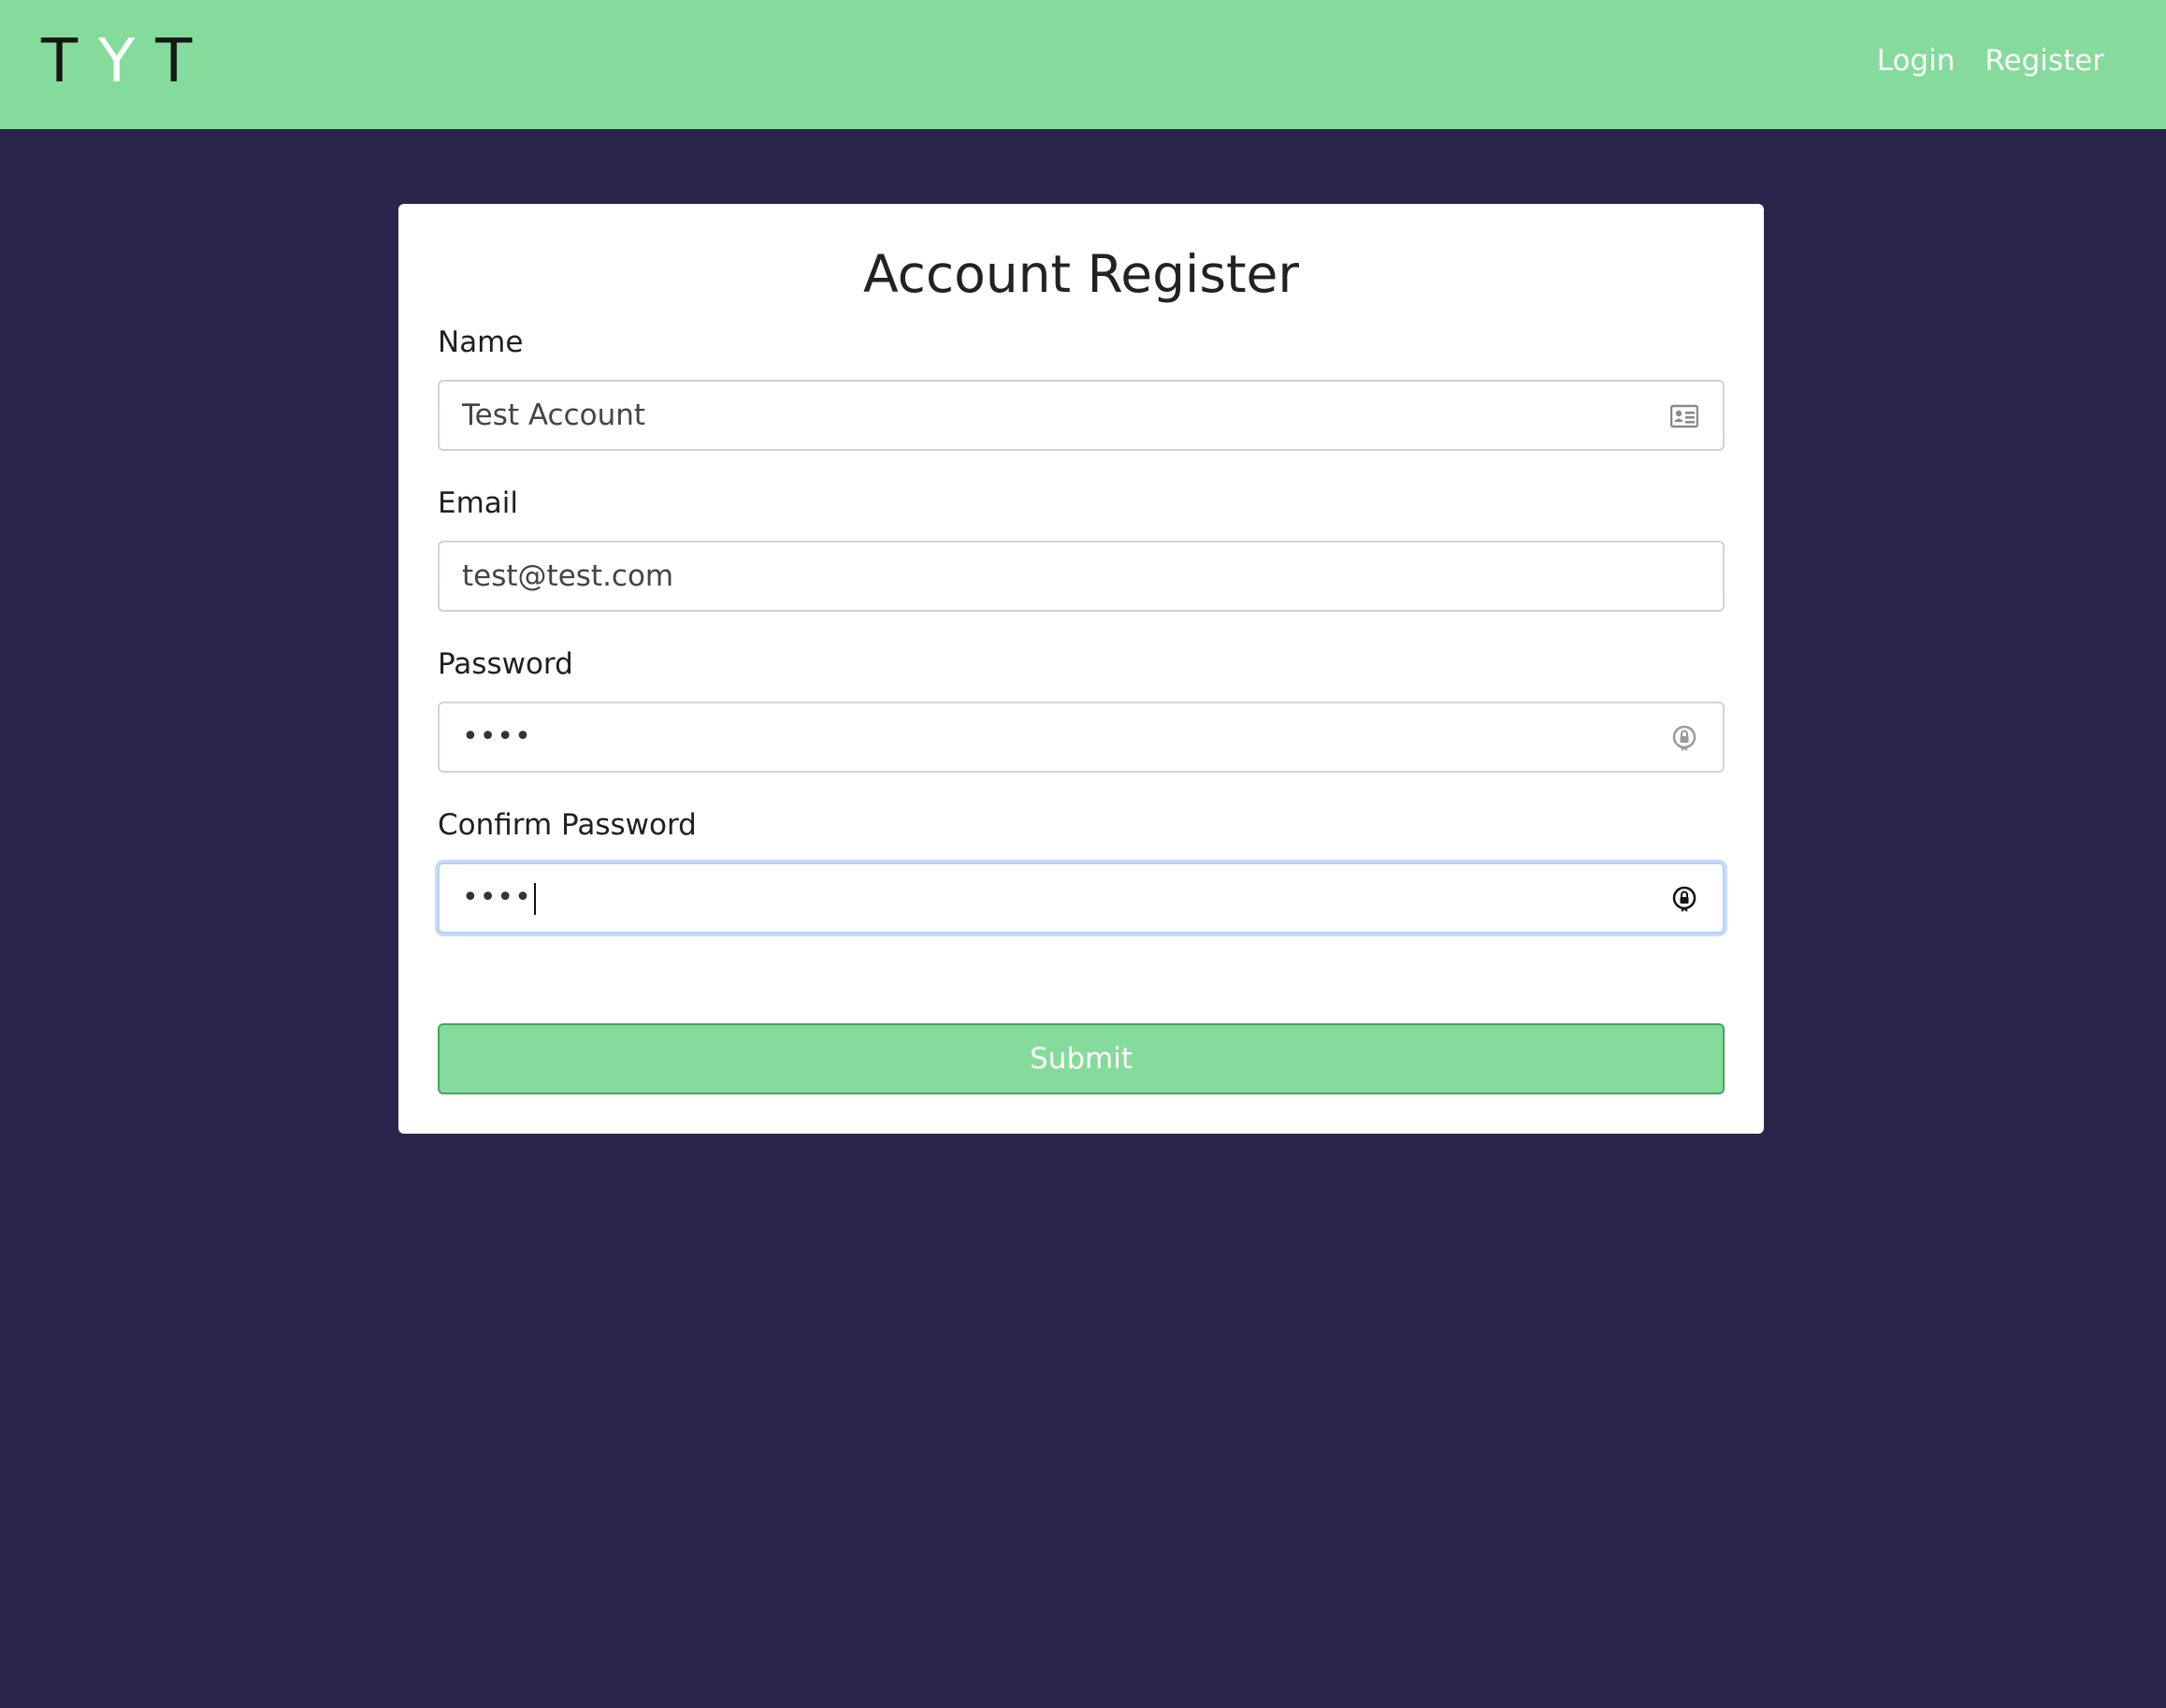 This screenshot has height=1708, width=2166. I want to click on password-masked-value: ••••, so click(497, 736).